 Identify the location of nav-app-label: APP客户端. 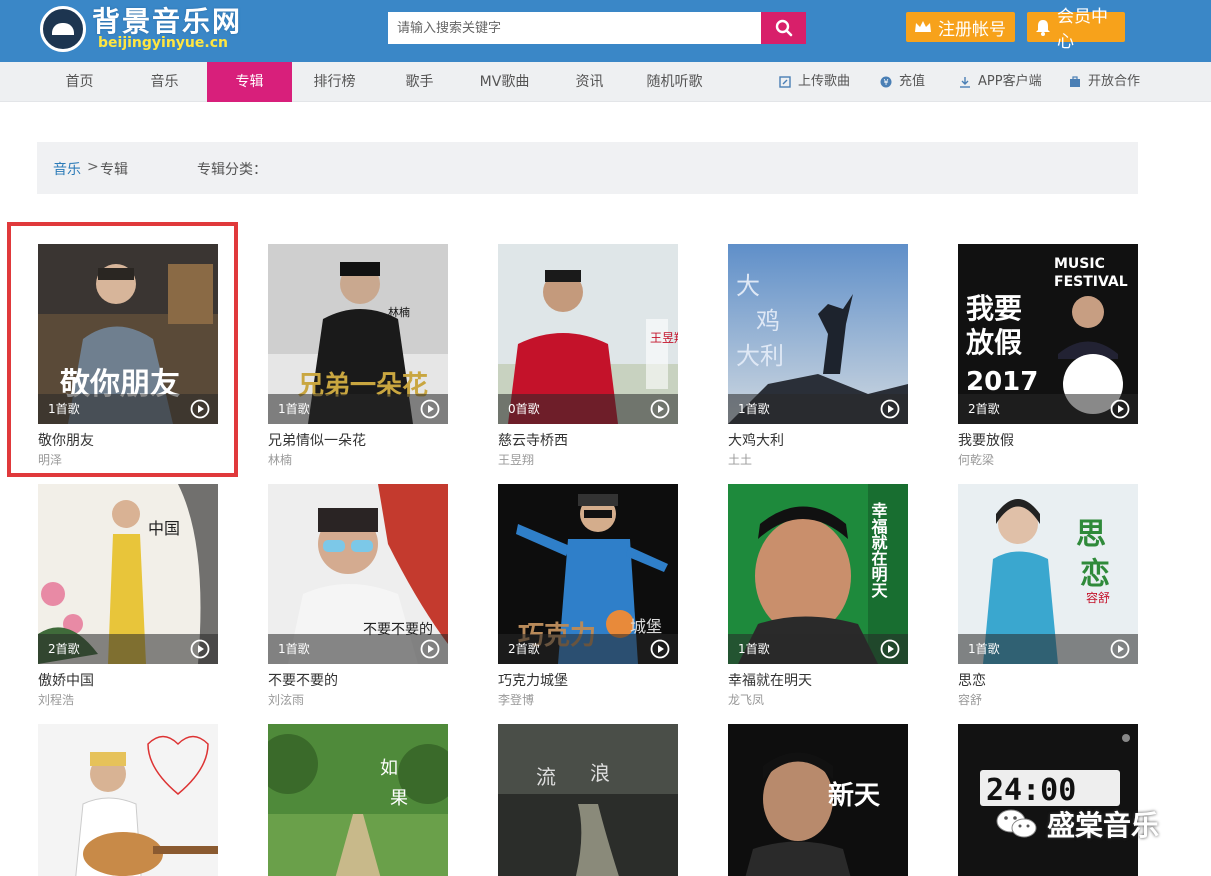
(1010, 81).